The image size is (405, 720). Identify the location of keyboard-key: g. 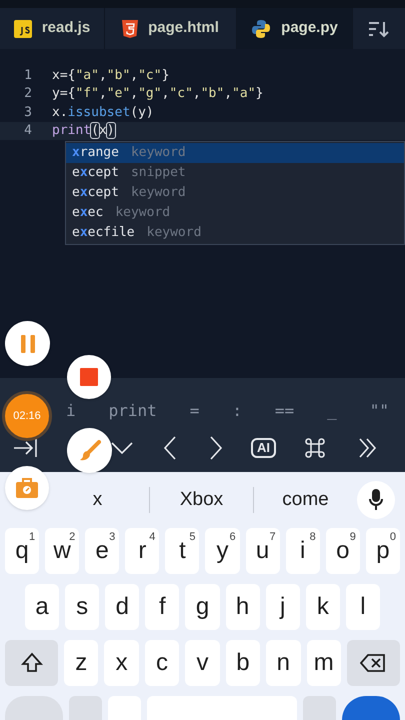
(202, 607).